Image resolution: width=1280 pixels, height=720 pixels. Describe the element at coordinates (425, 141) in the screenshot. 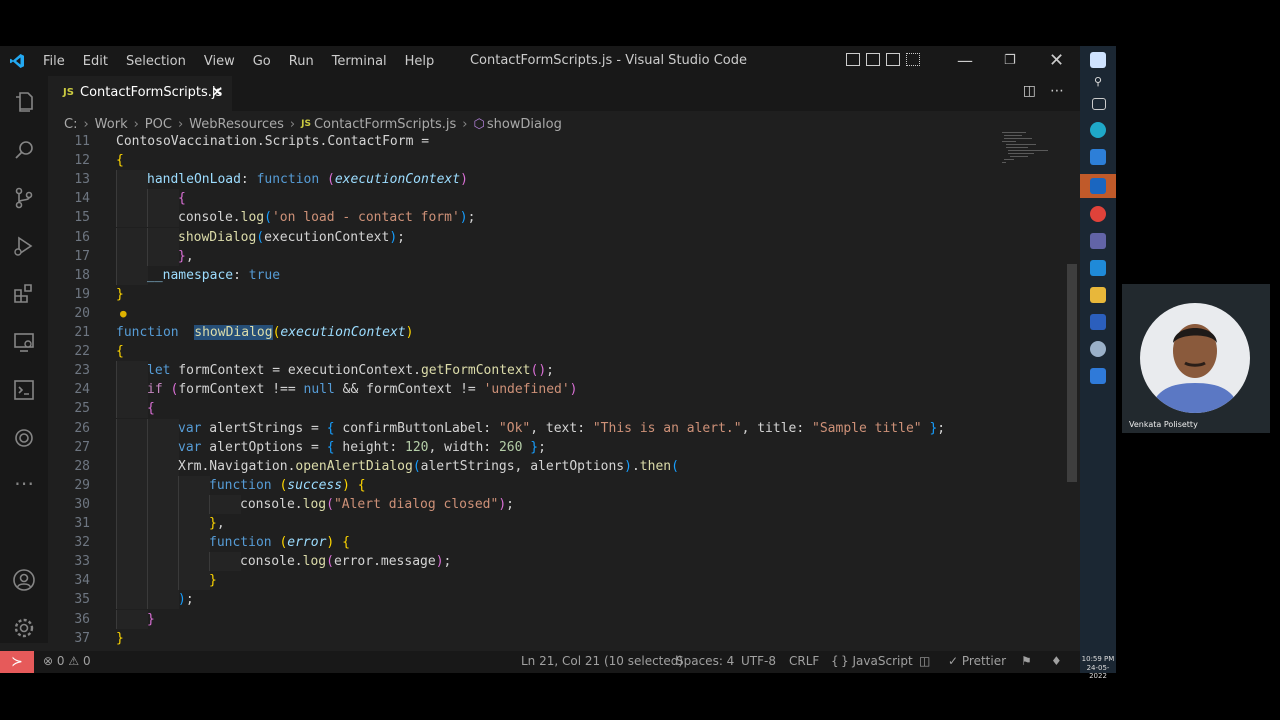

I see `code-token: =` at that location.